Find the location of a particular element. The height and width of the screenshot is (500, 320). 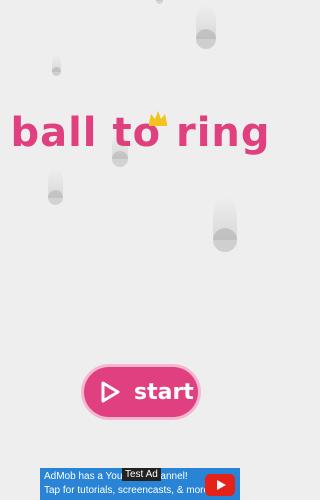

ad-subline: Tap for tutorials, screencasts, & more. is located at coordinates (128, 490).